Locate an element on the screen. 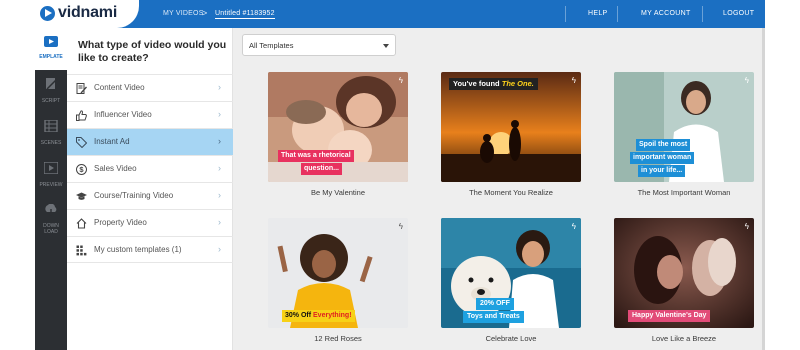 Image resolution: width=800 pixels, height=350 pixels. rail-item-script: SCRIPT is located at coordinates (51, 91).